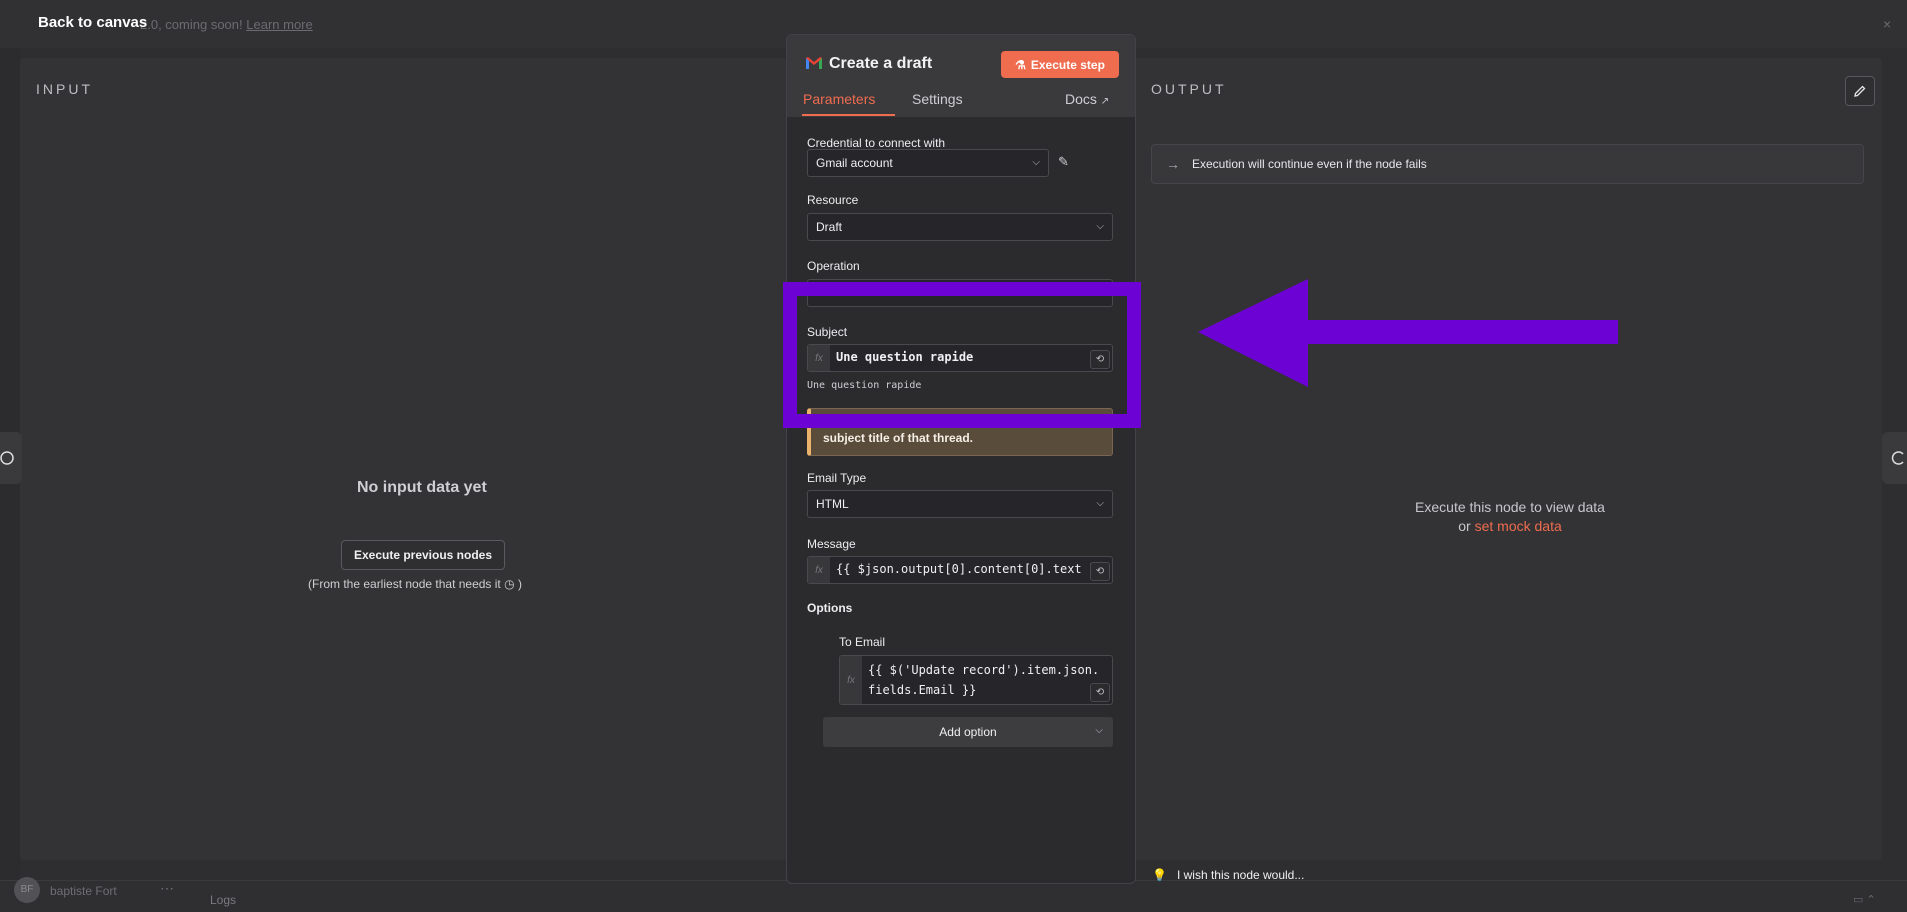 This screenshot has width=1907, height=912. What do you see at coordinates (1173, 164) in the screenshot?
I see `arrow-right-icon: →` at bounding box center [1173, 164].